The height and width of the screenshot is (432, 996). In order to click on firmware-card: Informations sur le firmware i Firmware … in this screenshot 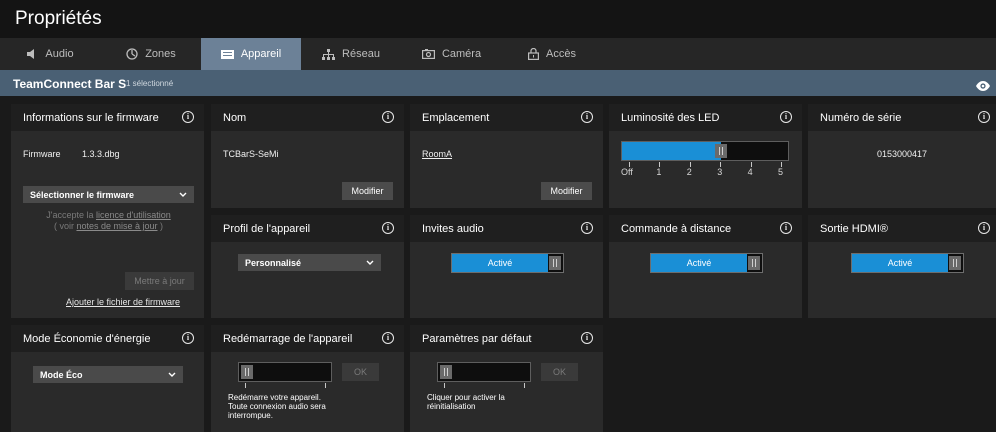, I will do `click(107, 211)`.